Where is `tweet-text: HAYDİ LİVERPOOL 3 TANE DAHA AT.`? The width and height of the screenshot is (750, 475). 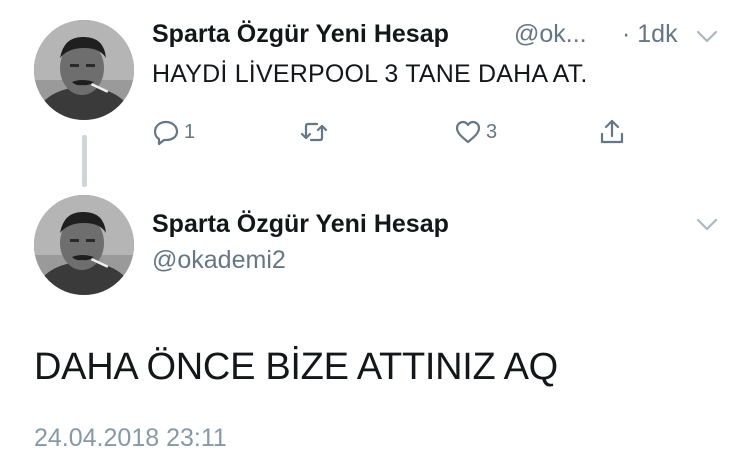 tweet-text: HAYDİ LİVERPOOL 3 TANE DAHA AT. is located at coordinates (370, 74).